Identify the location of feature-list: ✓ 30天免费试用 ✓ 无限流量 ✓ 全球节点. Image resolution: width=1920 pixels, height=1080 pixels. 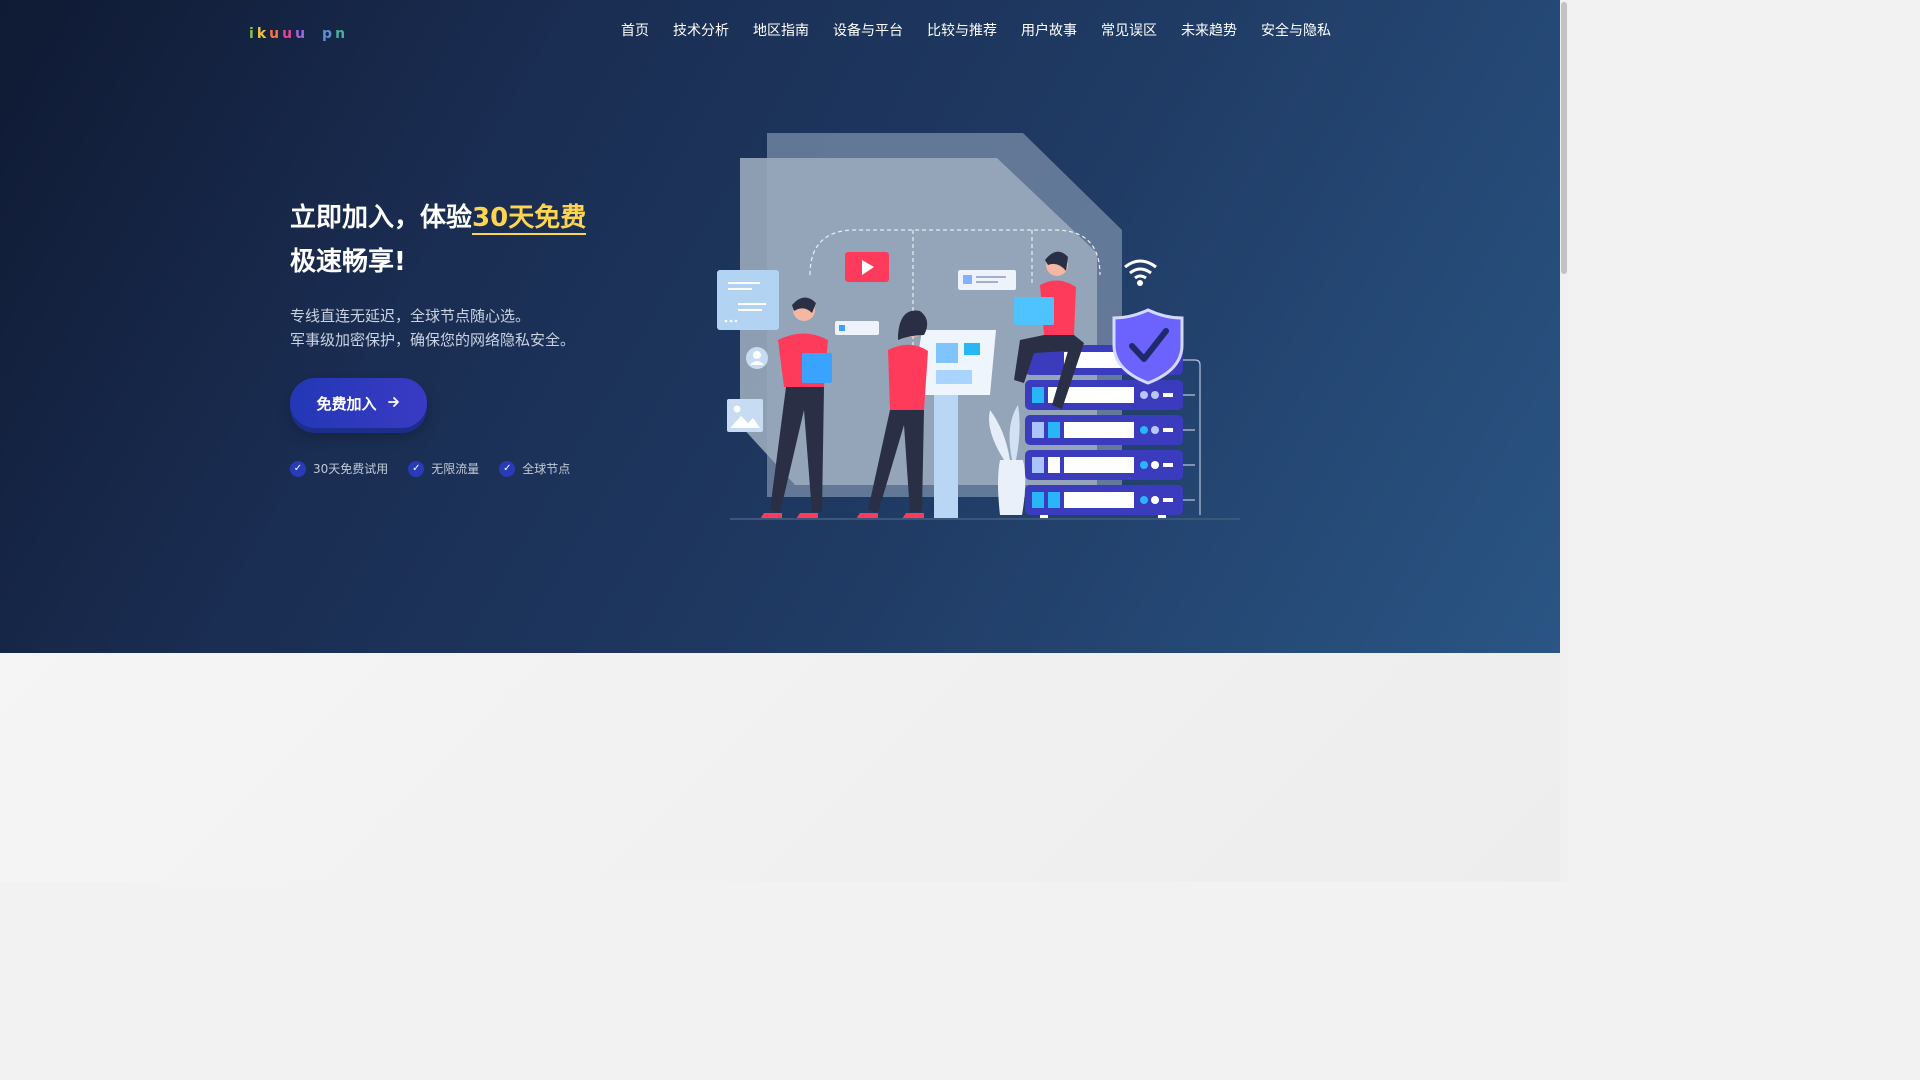
(430, 469).